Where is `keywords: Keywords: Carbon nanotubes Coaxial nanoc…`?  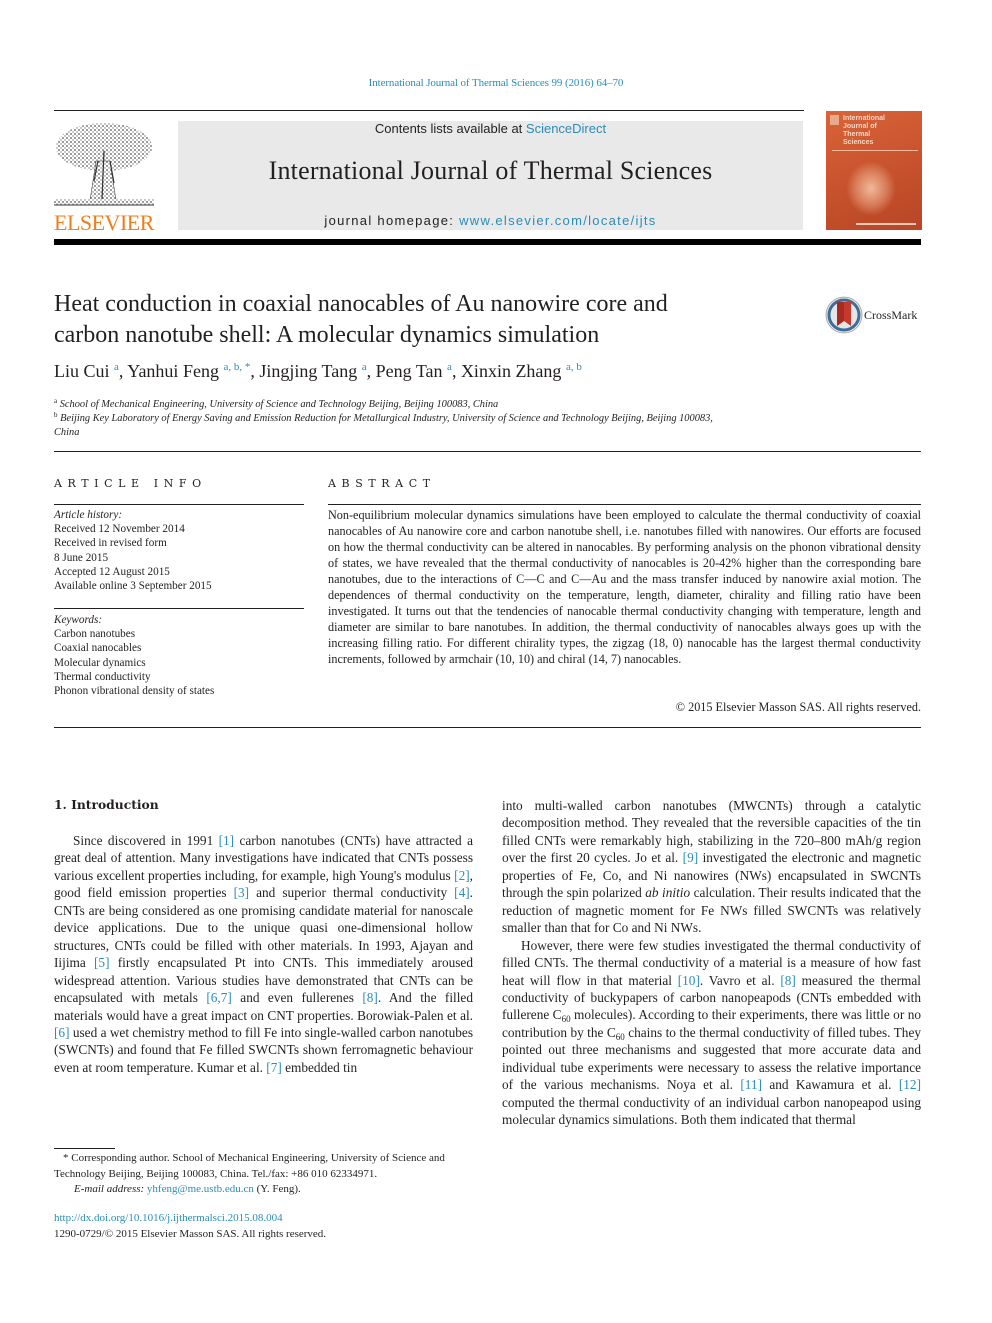 keywords: Keywords: Carbon nanotubes Coaxial nanoc… is located at coordinates (179, 655).